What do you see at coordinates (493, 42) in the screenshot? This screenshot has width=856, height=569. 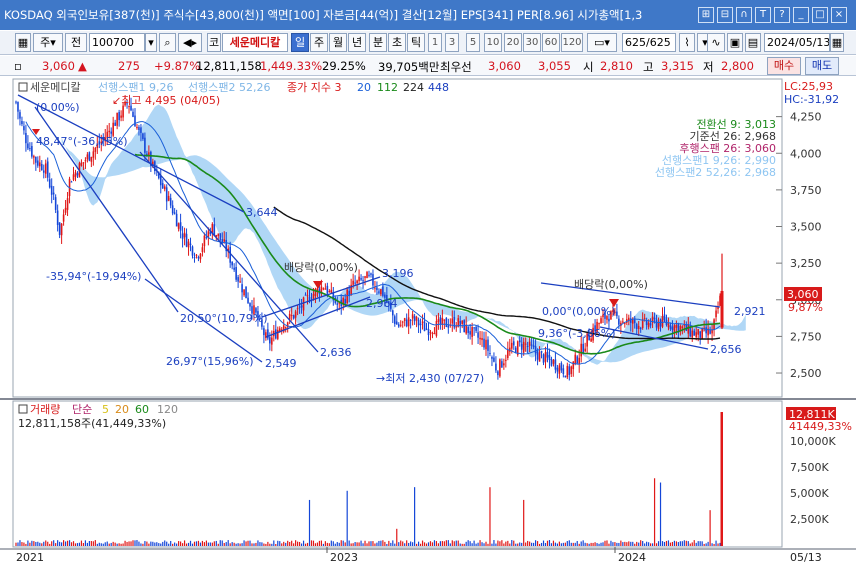 I see `interval-10: 10` at bounding box center [493, 42].